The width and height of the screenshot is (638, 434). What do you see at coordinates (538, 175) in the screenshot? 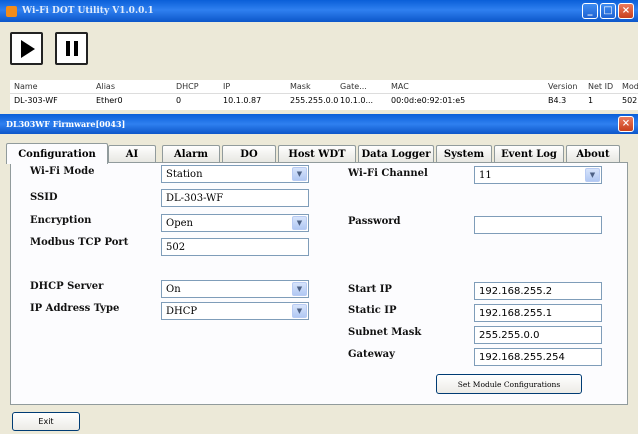
I see `wifi-channel-select: 11 ▼` at bounding box center [538, 175].